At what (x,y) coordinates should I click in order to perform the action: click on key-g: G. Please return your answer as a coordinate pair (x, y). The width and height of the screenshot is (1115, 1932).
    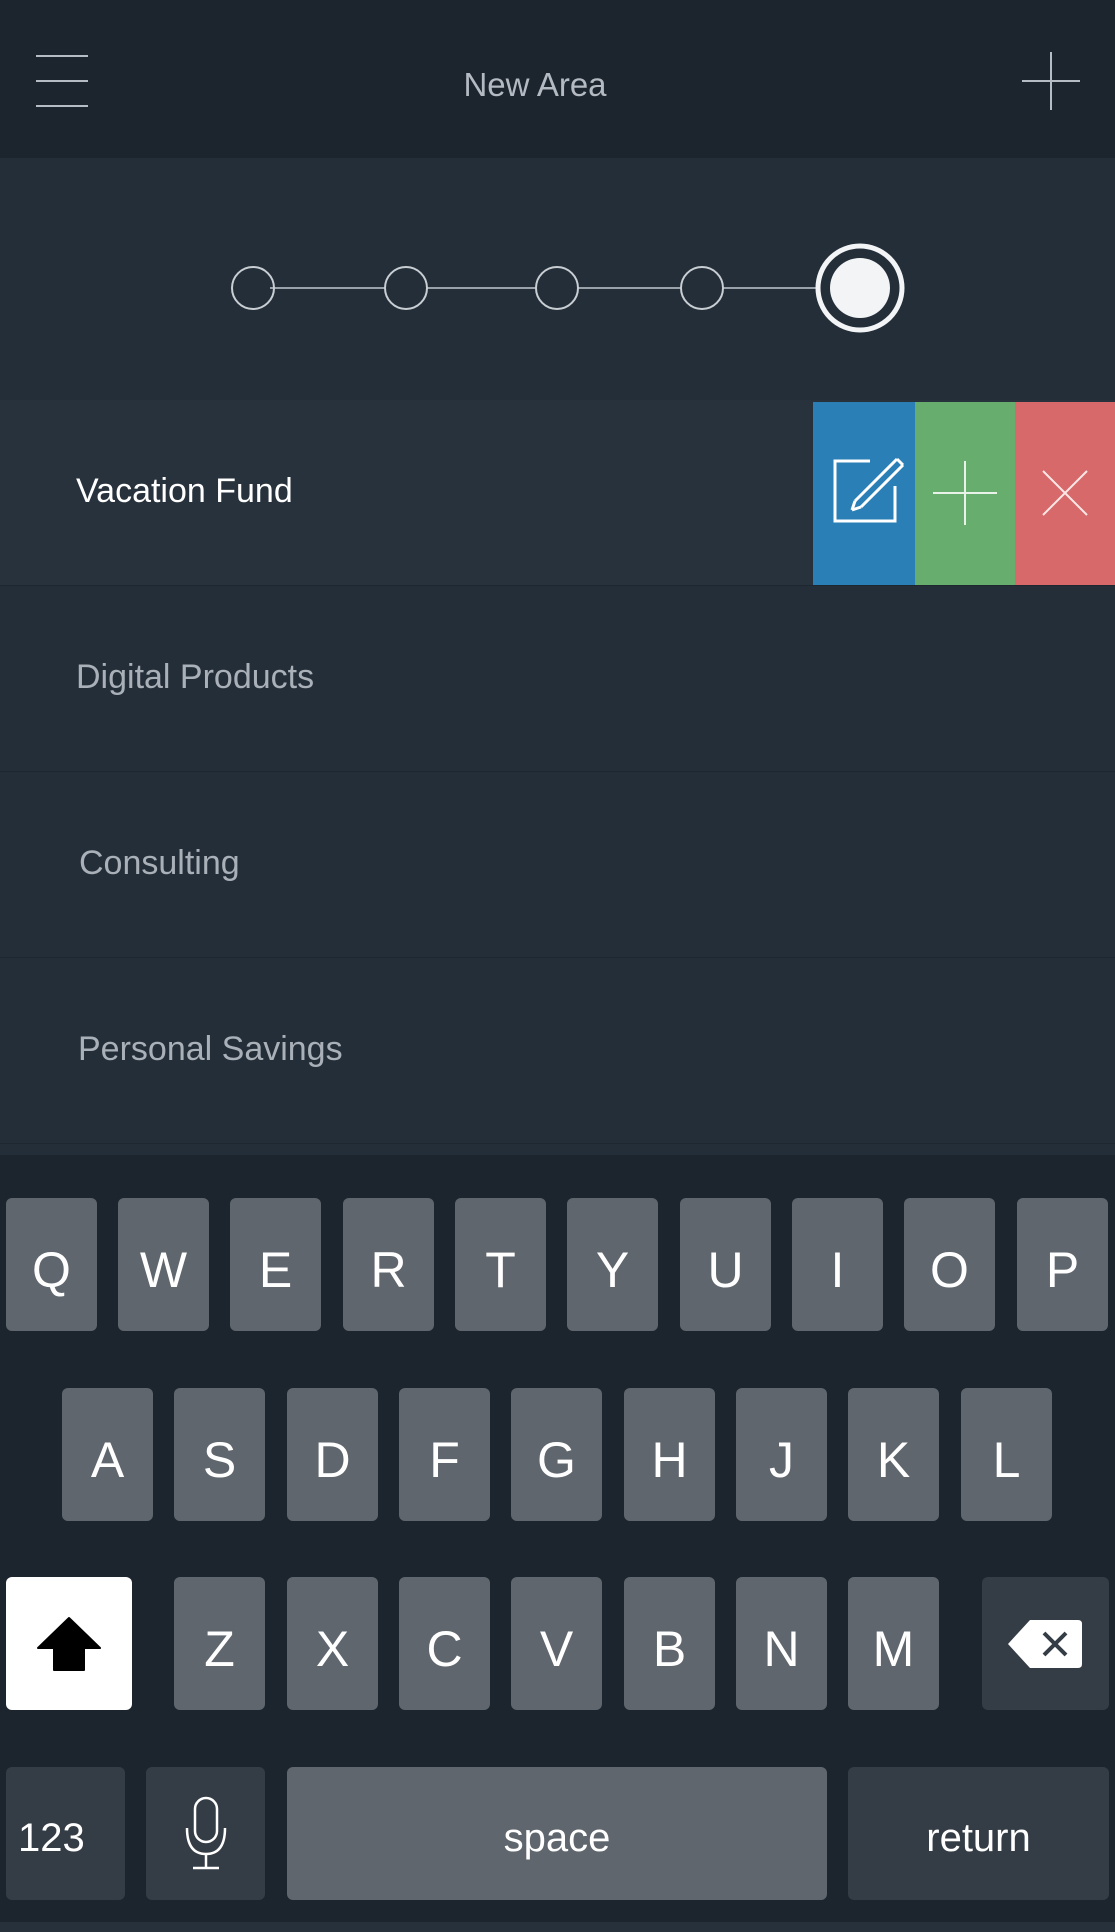
    Looking at the image, I should click on (556, 1454).